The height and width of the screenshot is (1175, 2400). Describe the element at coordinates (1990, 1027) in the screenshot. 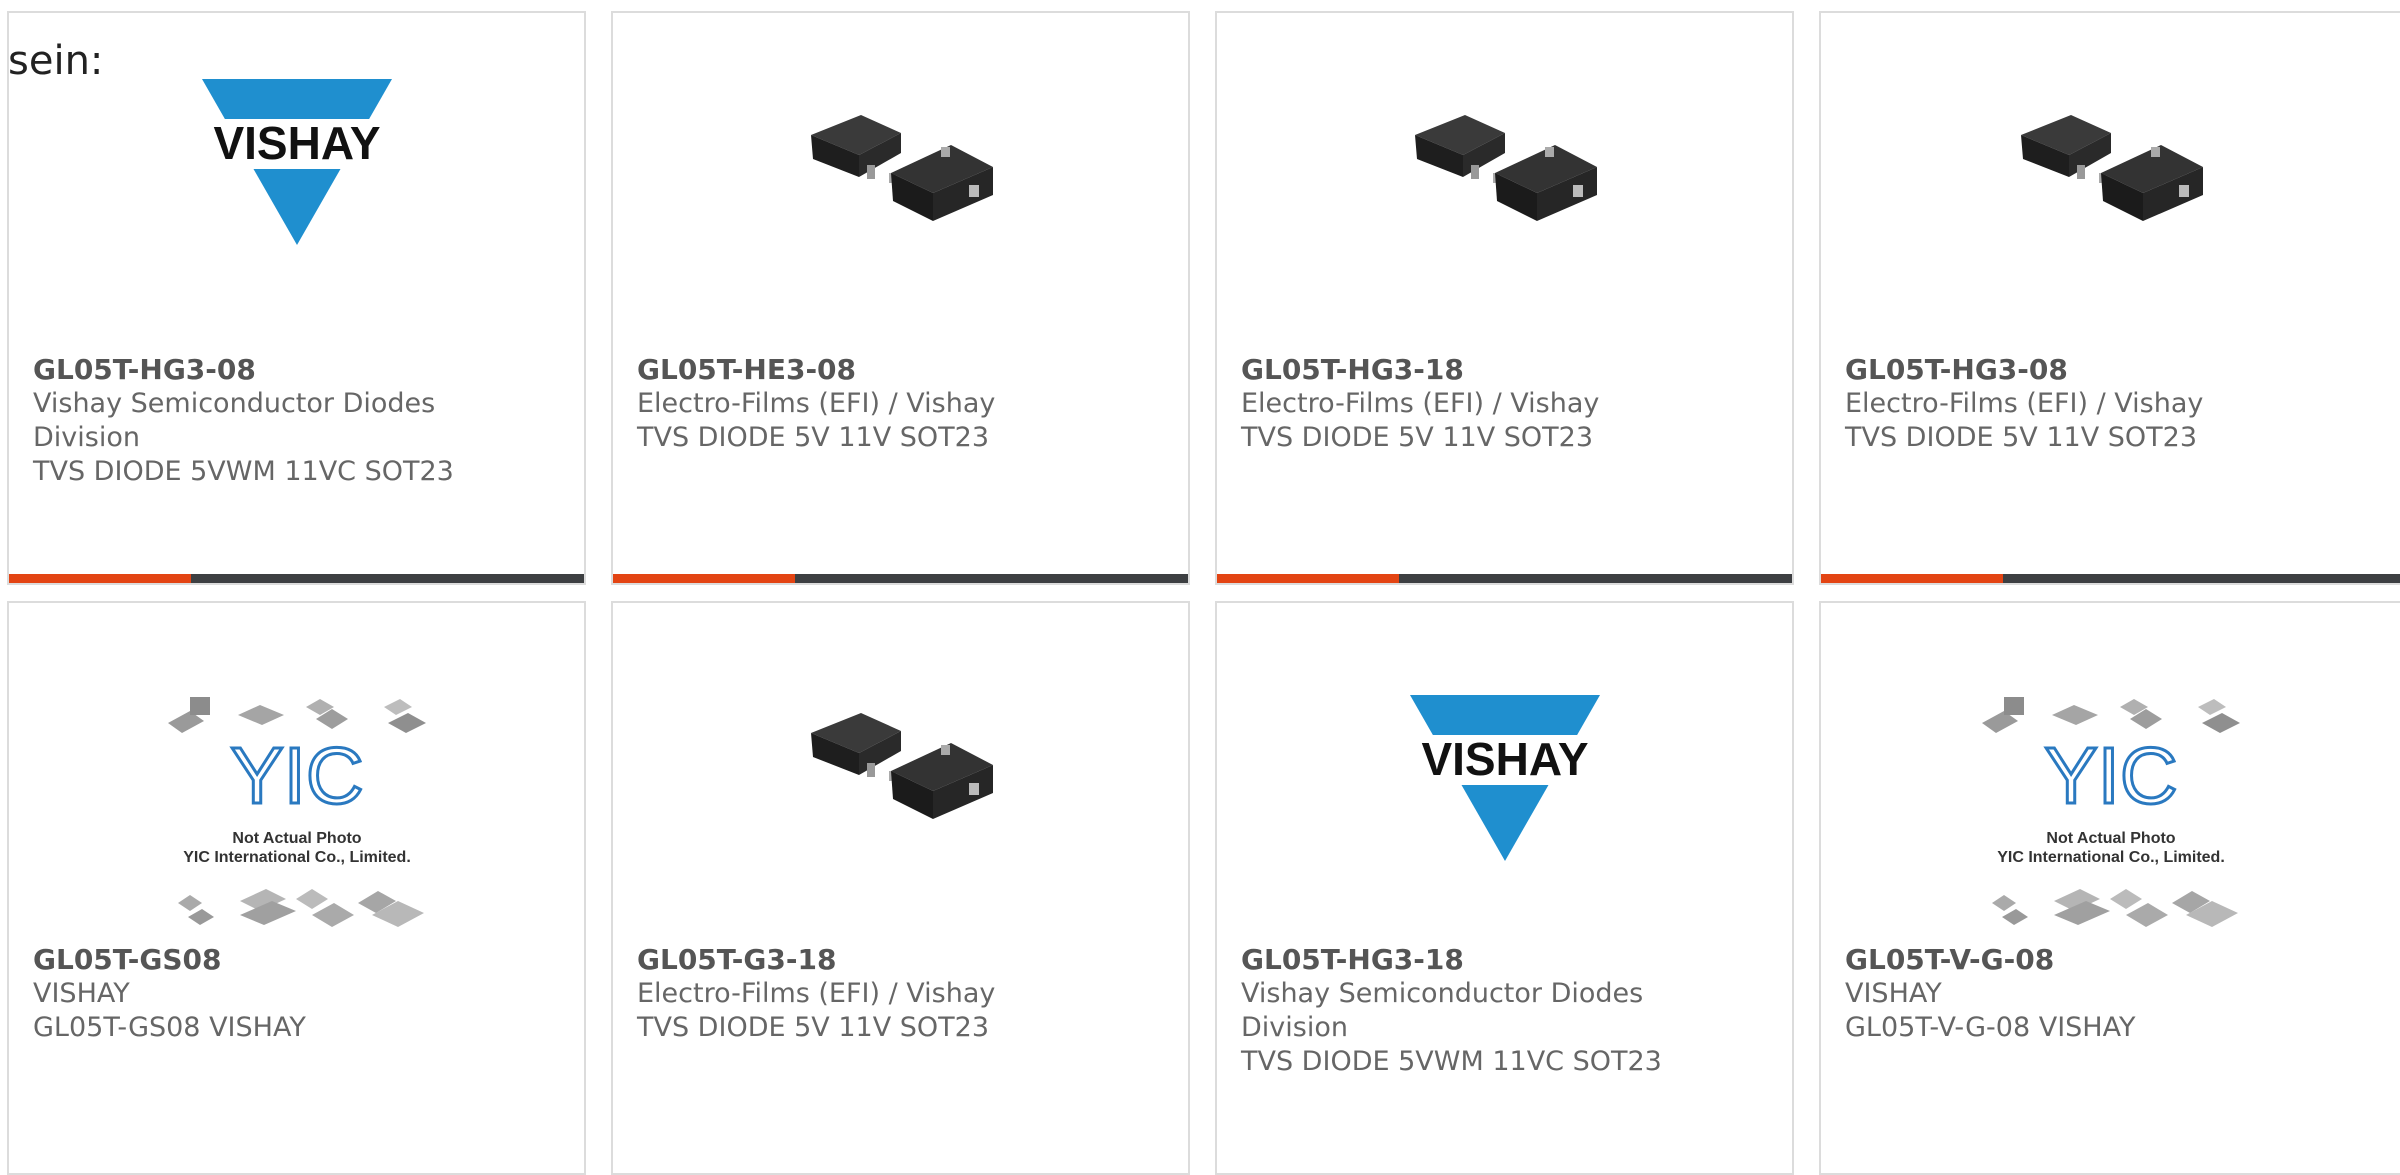

I see `description: GL05T-V-G-08 VISHAY` at that location.